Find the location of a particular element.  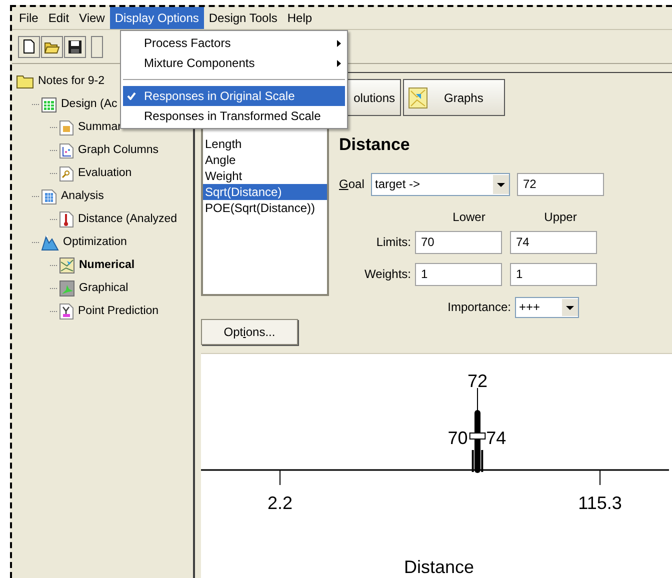

open-button is located at coordinates (52, 47).